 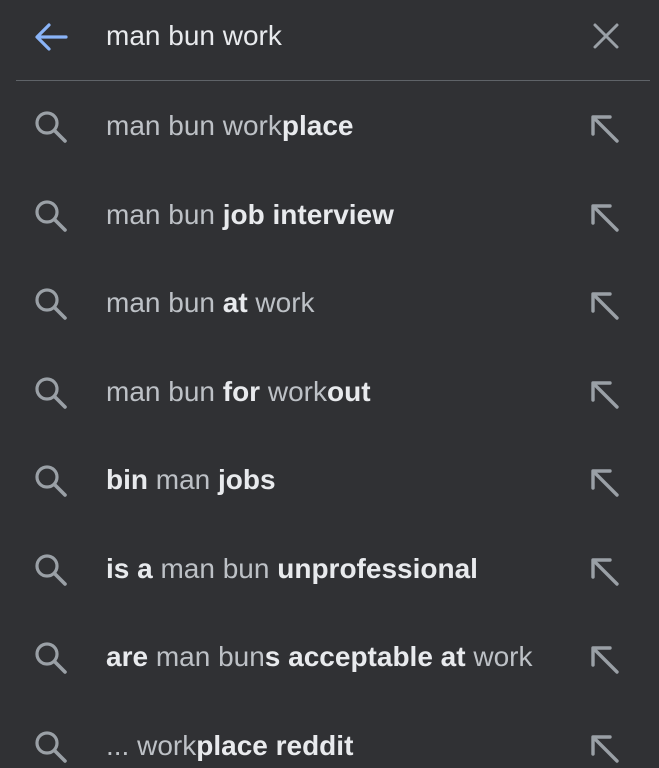 I want to click on clear-search-button, so click(x=606, y=36).